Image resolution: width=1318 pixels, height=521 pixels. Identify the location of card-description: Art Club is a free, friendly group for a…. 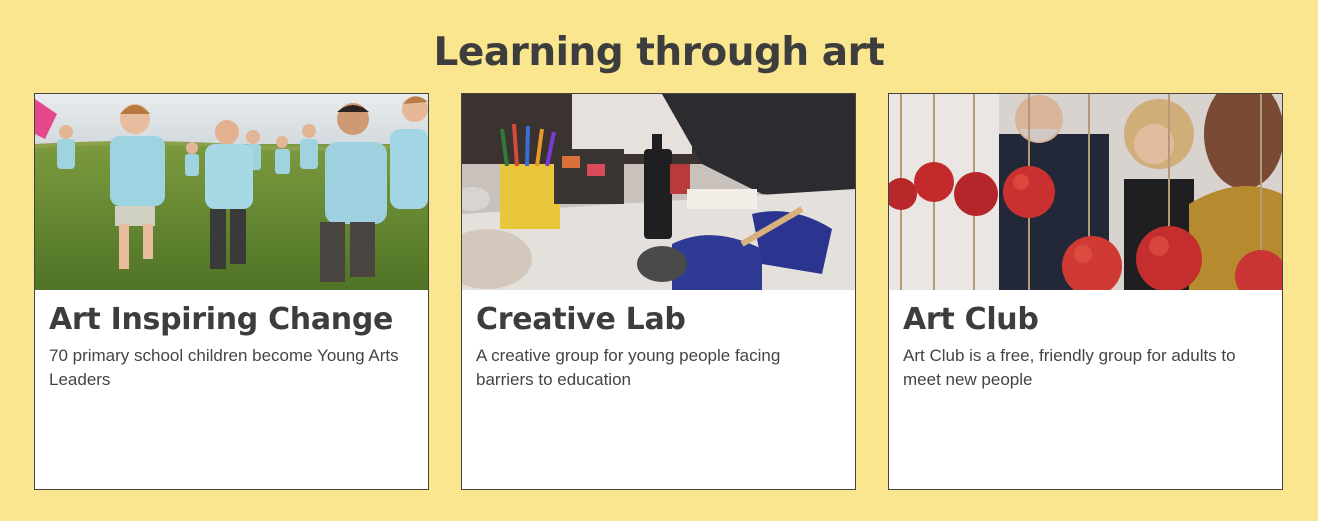
(1069, 367).